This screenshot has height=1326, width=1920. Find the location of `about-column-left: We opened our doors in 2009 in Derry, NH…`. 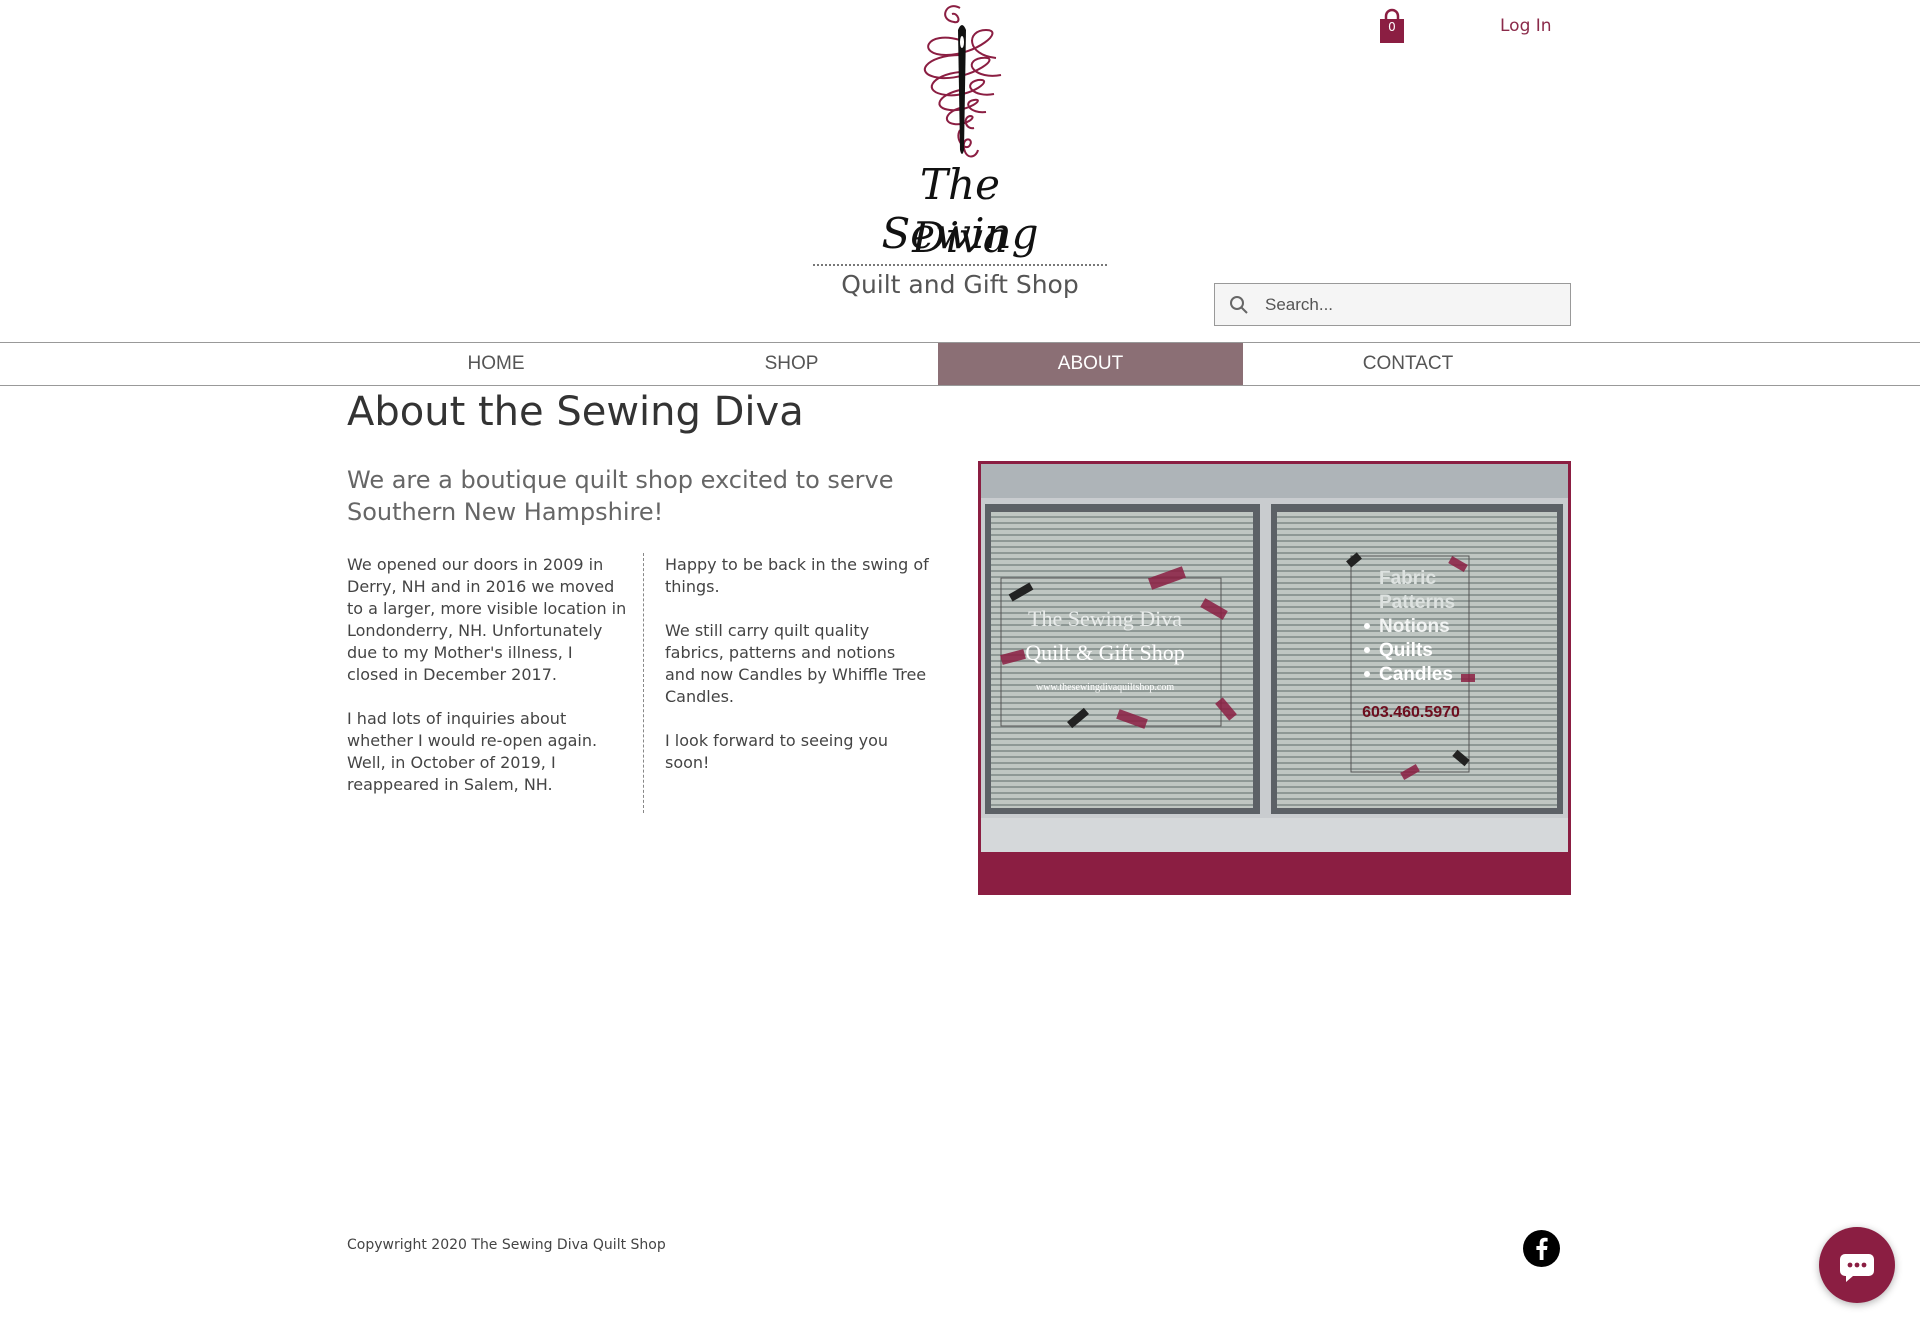

about-column-left: We opened our doors in 2009 in Derry, NH… is located at coordinates (487, 686).